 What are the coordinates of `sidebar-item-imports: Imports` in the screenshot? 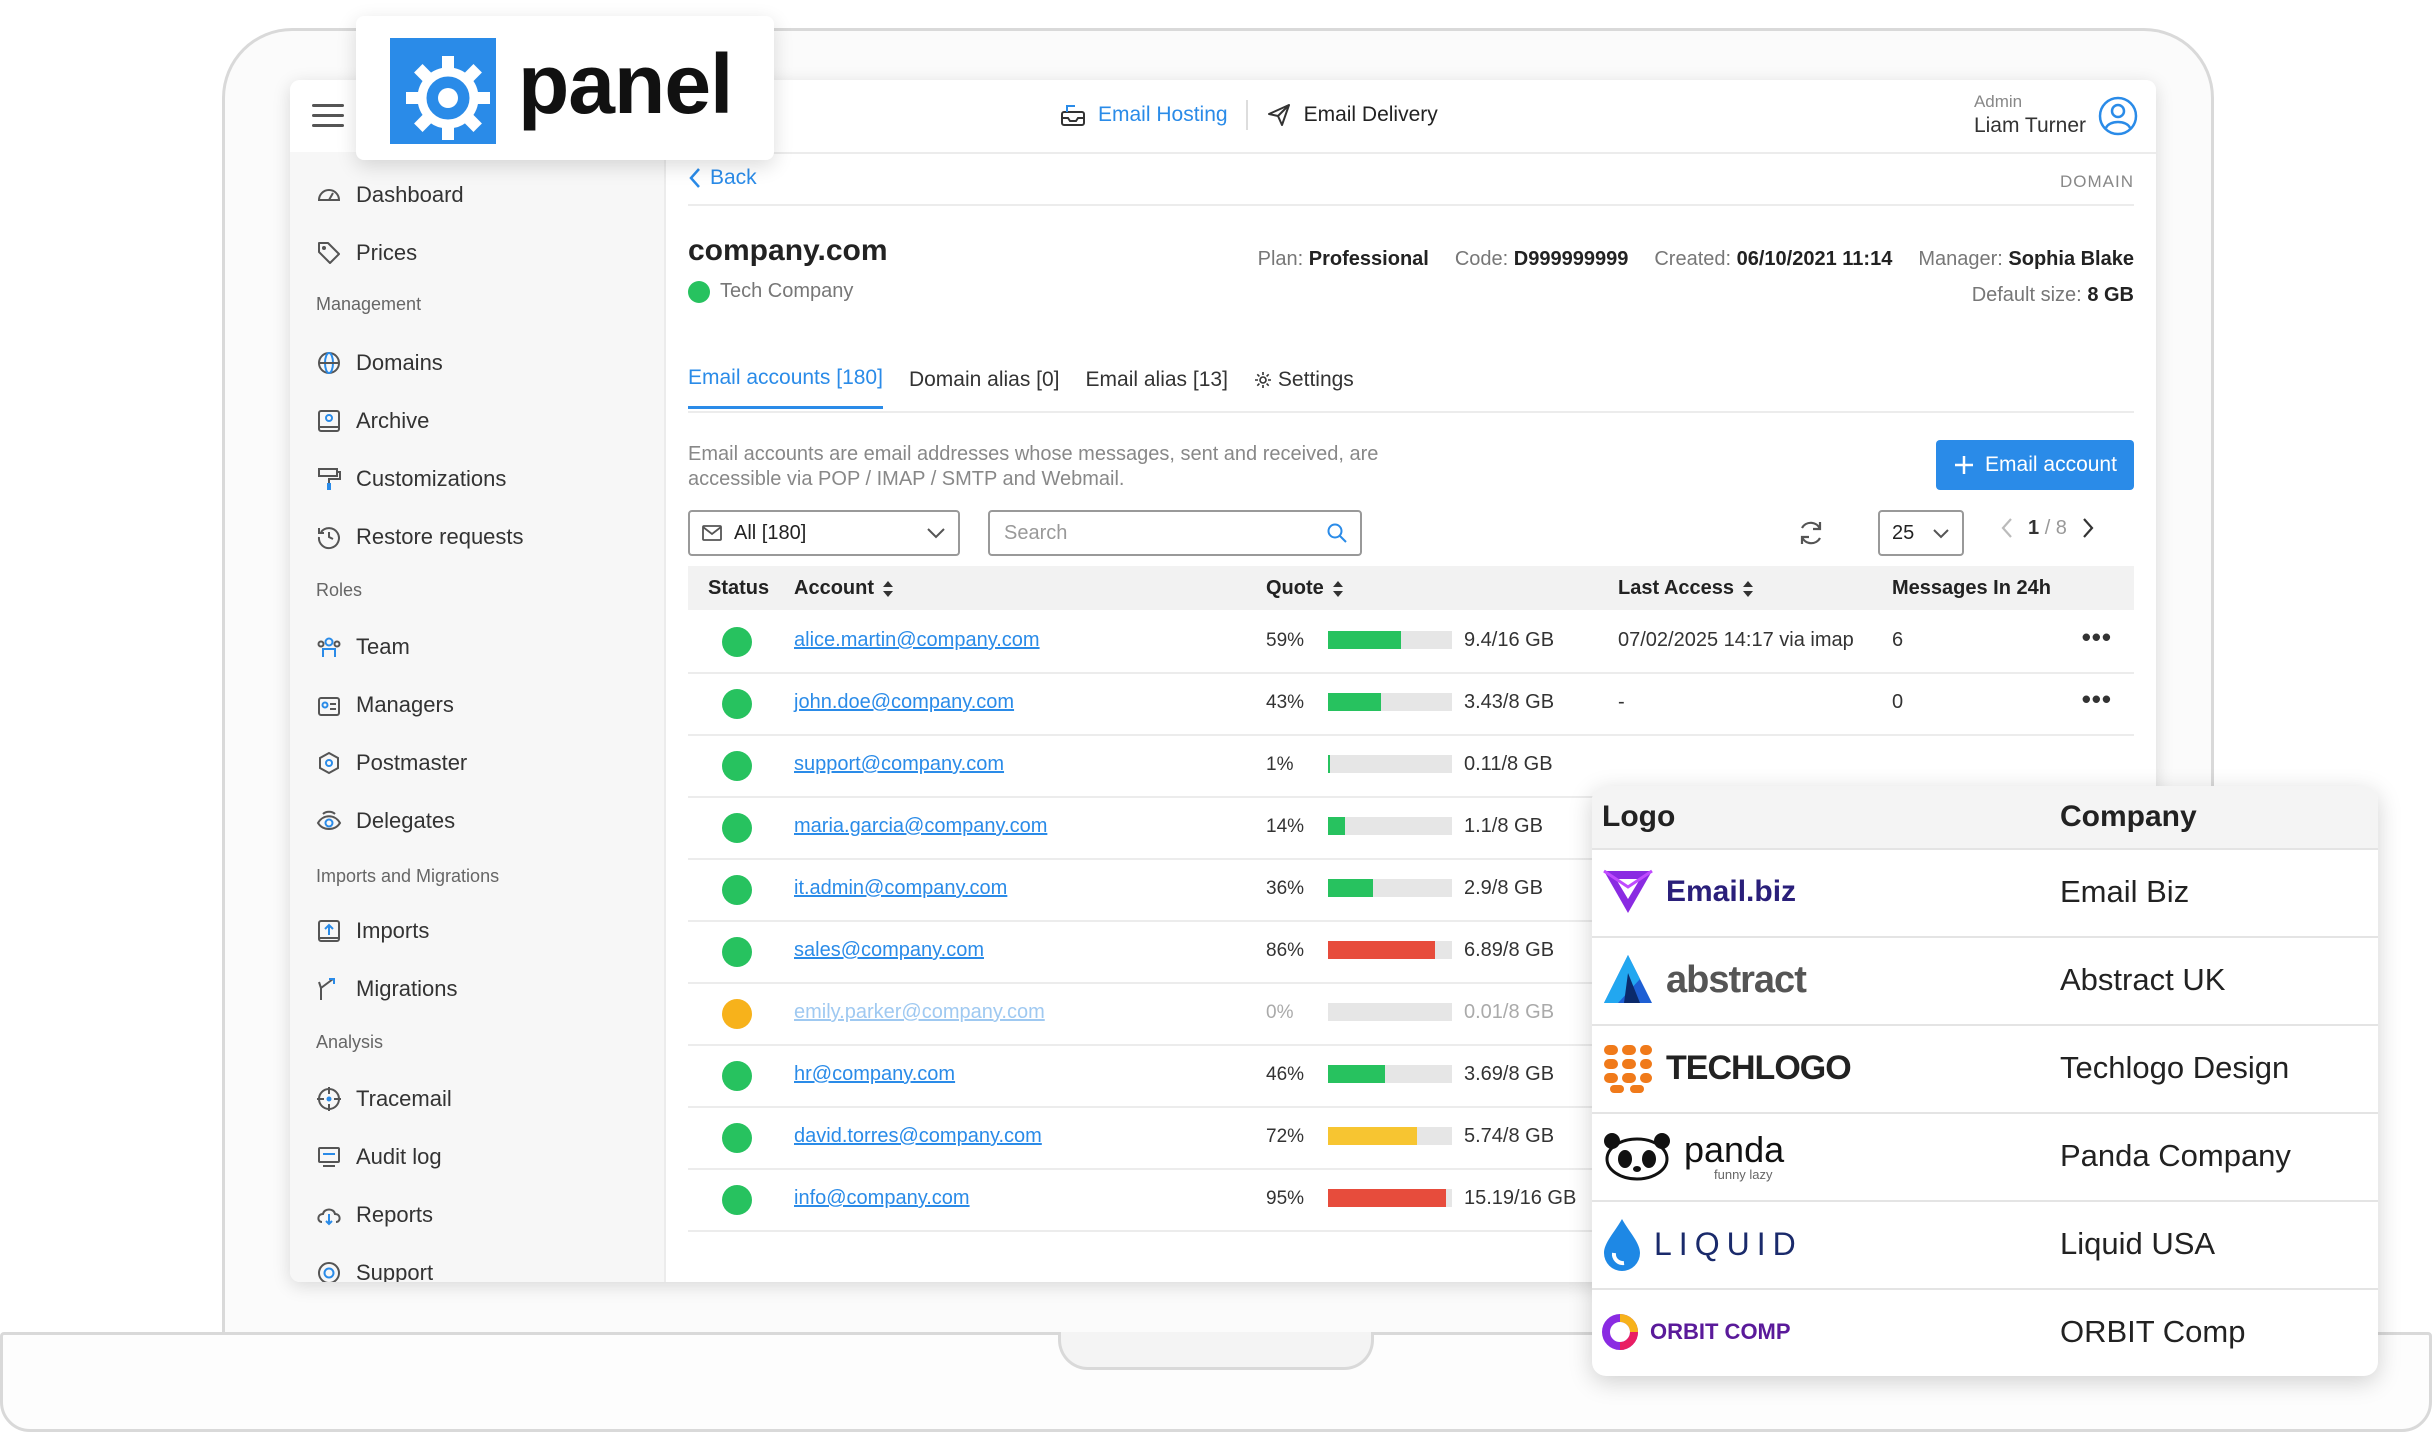 It's located at (372, 931).